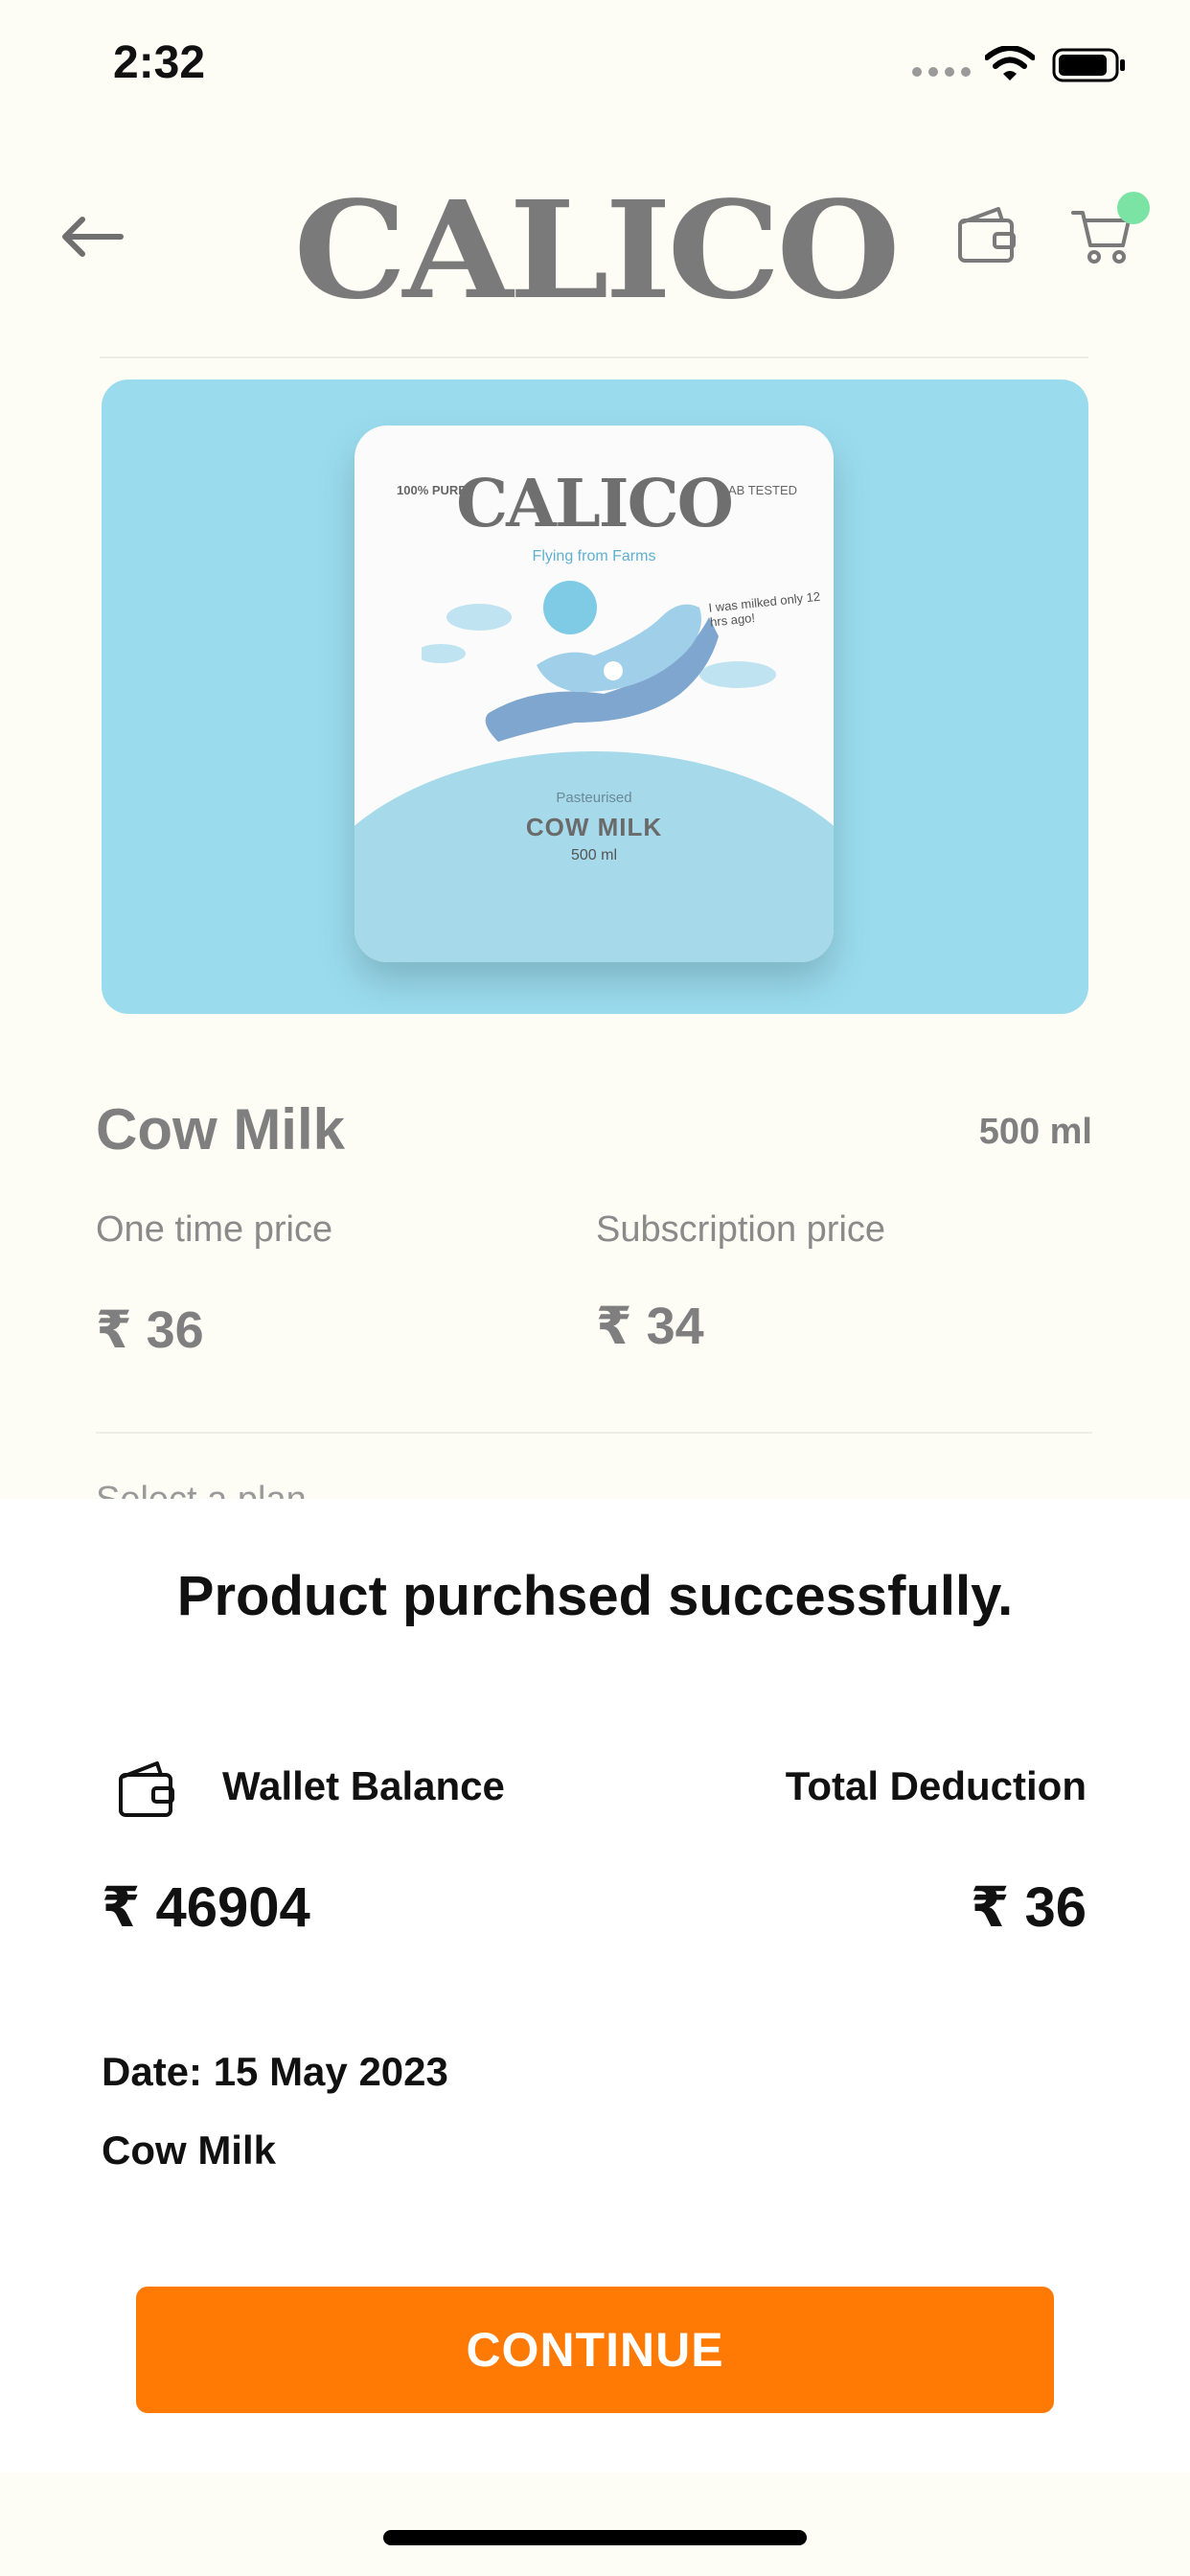  I want to click on pouch-type: Pasteurised, so click(594, 798).